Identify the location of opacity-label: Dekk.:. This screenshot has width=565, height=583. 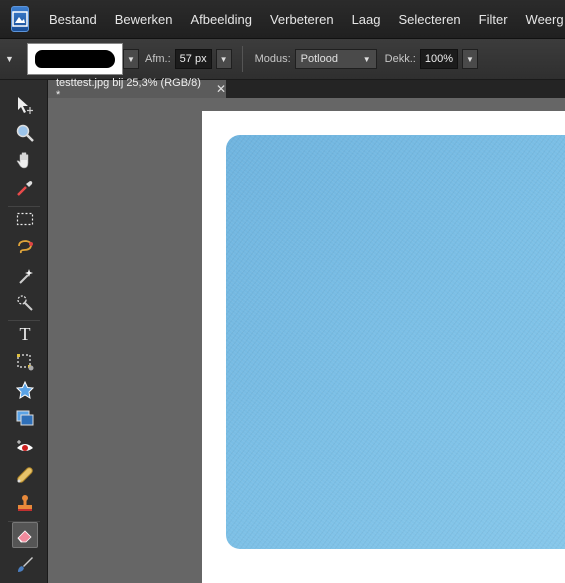
(400, 59).